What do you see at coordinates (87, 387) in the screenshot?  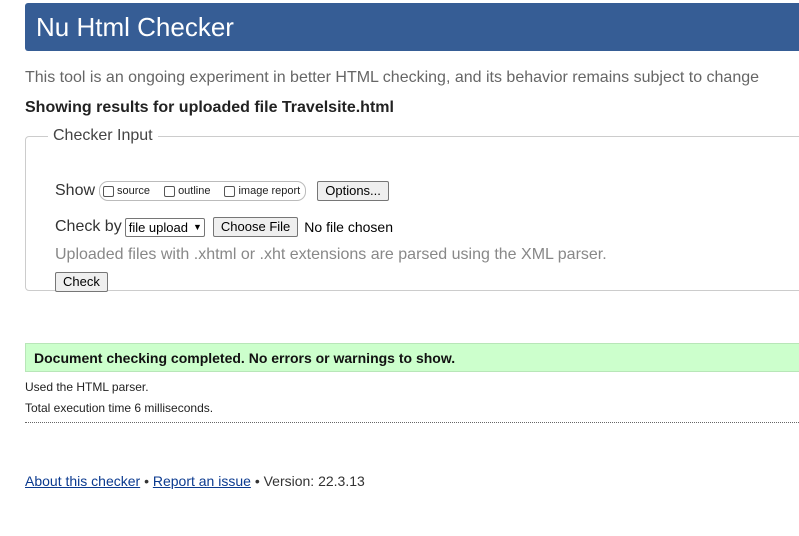 I see `parser-info: Used the HTML parser.` at bounding box center [87, 387].